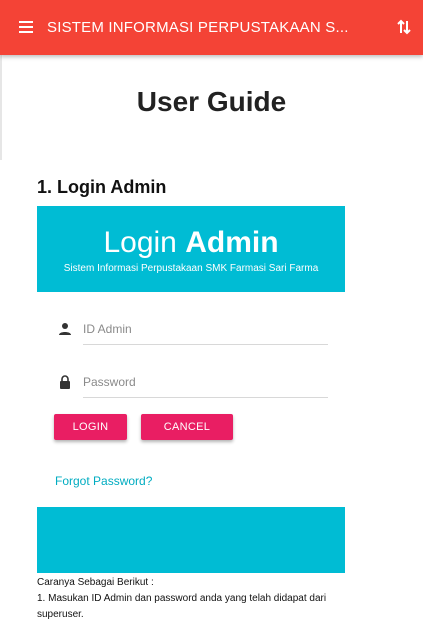 Image resolution: width=423 pixels, height=623 pixels. I want to click on id-admin-input, so click(205, 329).